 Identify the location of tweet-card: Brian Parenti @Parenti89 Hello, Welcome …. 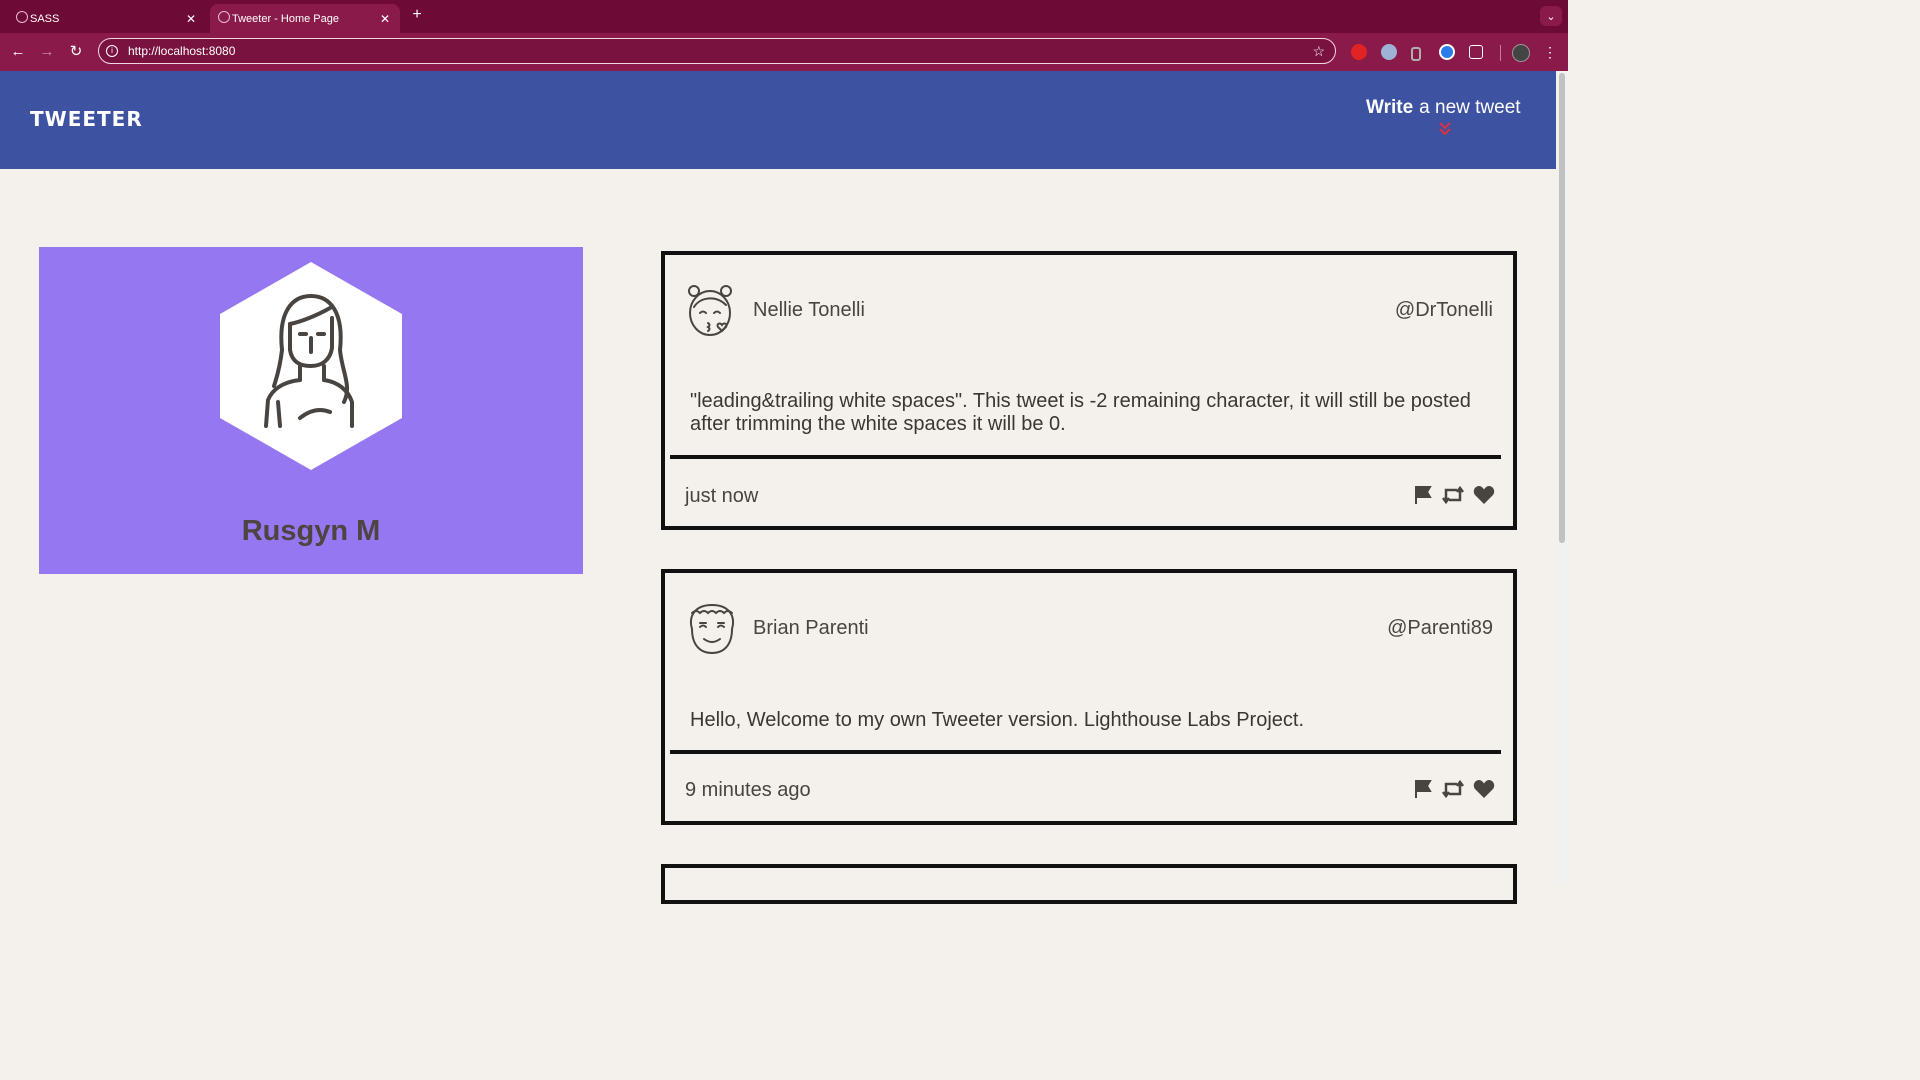
(1089, 697).